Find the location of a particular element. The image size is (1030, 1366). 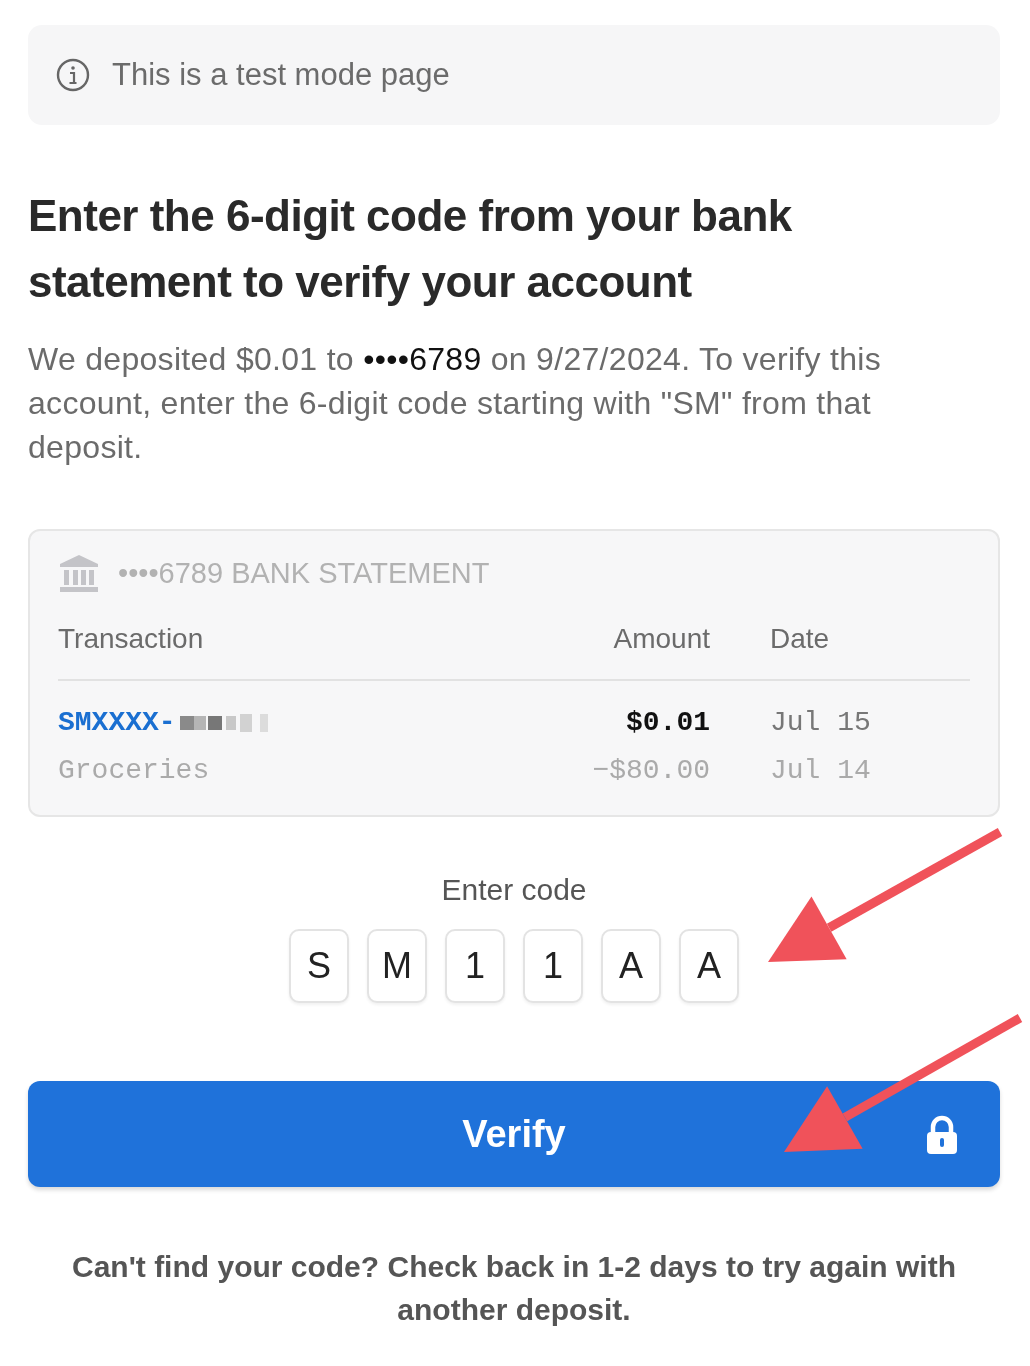

column-header: Date is located at coordinates (800, 639).